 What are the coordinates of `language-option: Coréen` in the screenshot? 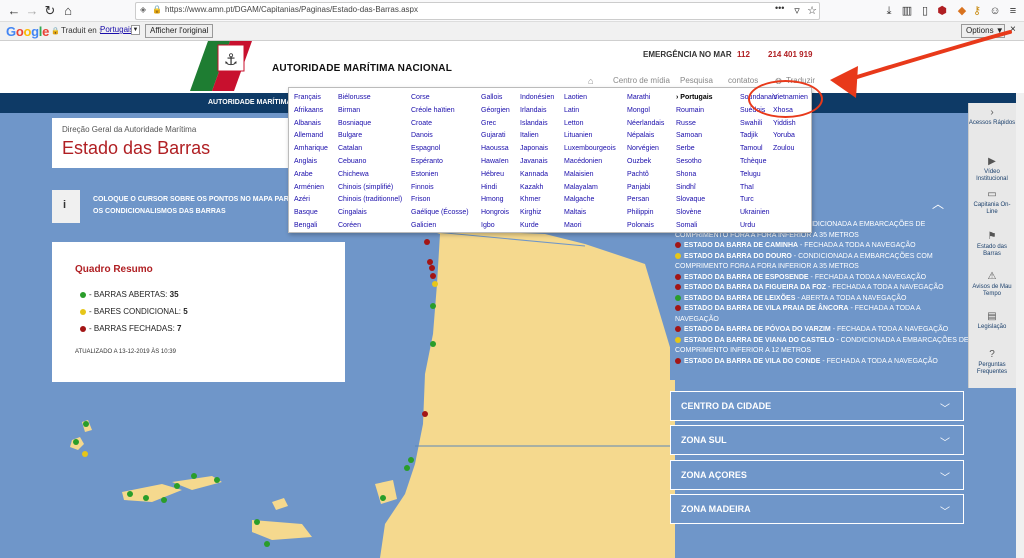 It's located at (349, 226).